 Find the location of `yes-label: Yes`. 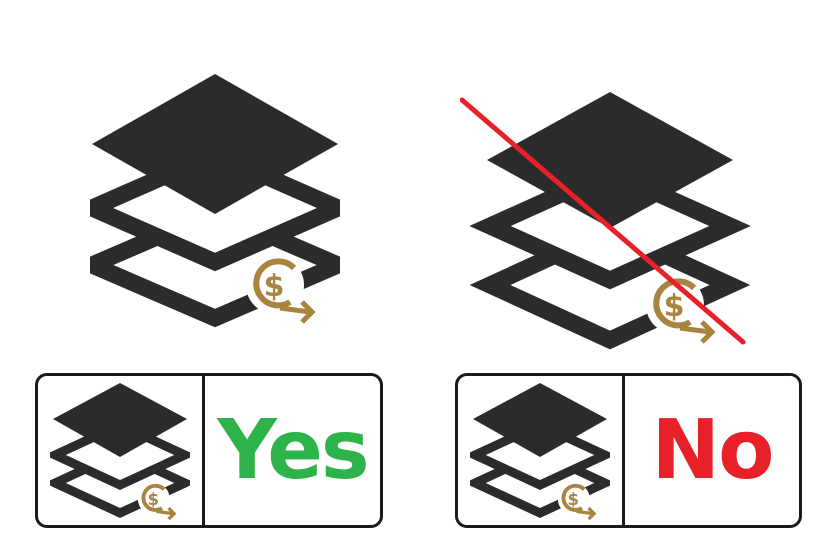

yes-label: Yes is located at coordinates (293, 450).